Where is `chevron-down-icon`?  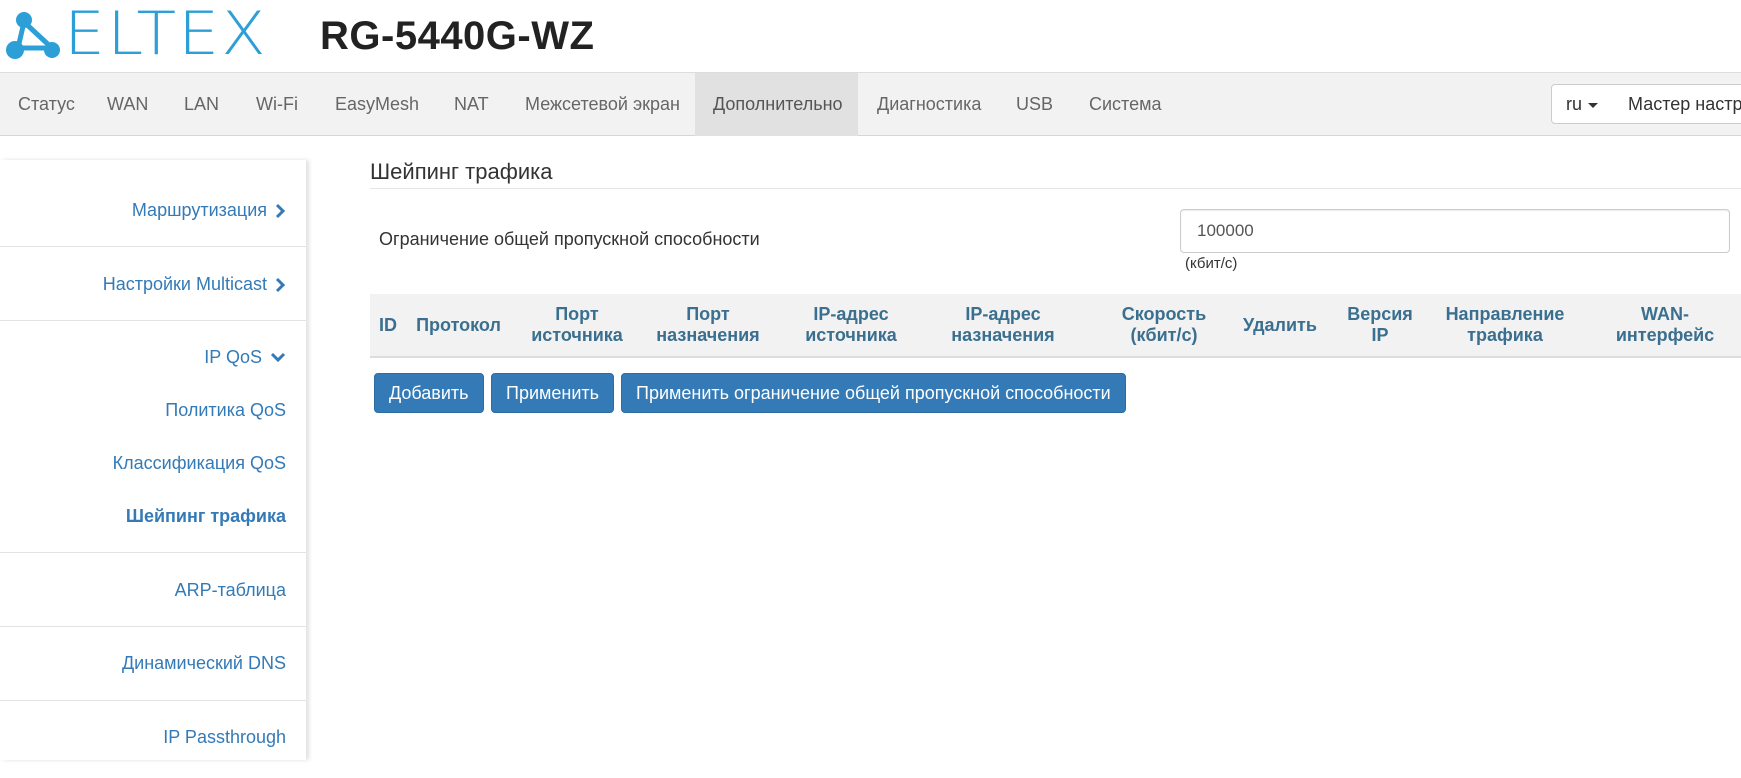
chevron-down-icon is located at coordinates (278, 357).